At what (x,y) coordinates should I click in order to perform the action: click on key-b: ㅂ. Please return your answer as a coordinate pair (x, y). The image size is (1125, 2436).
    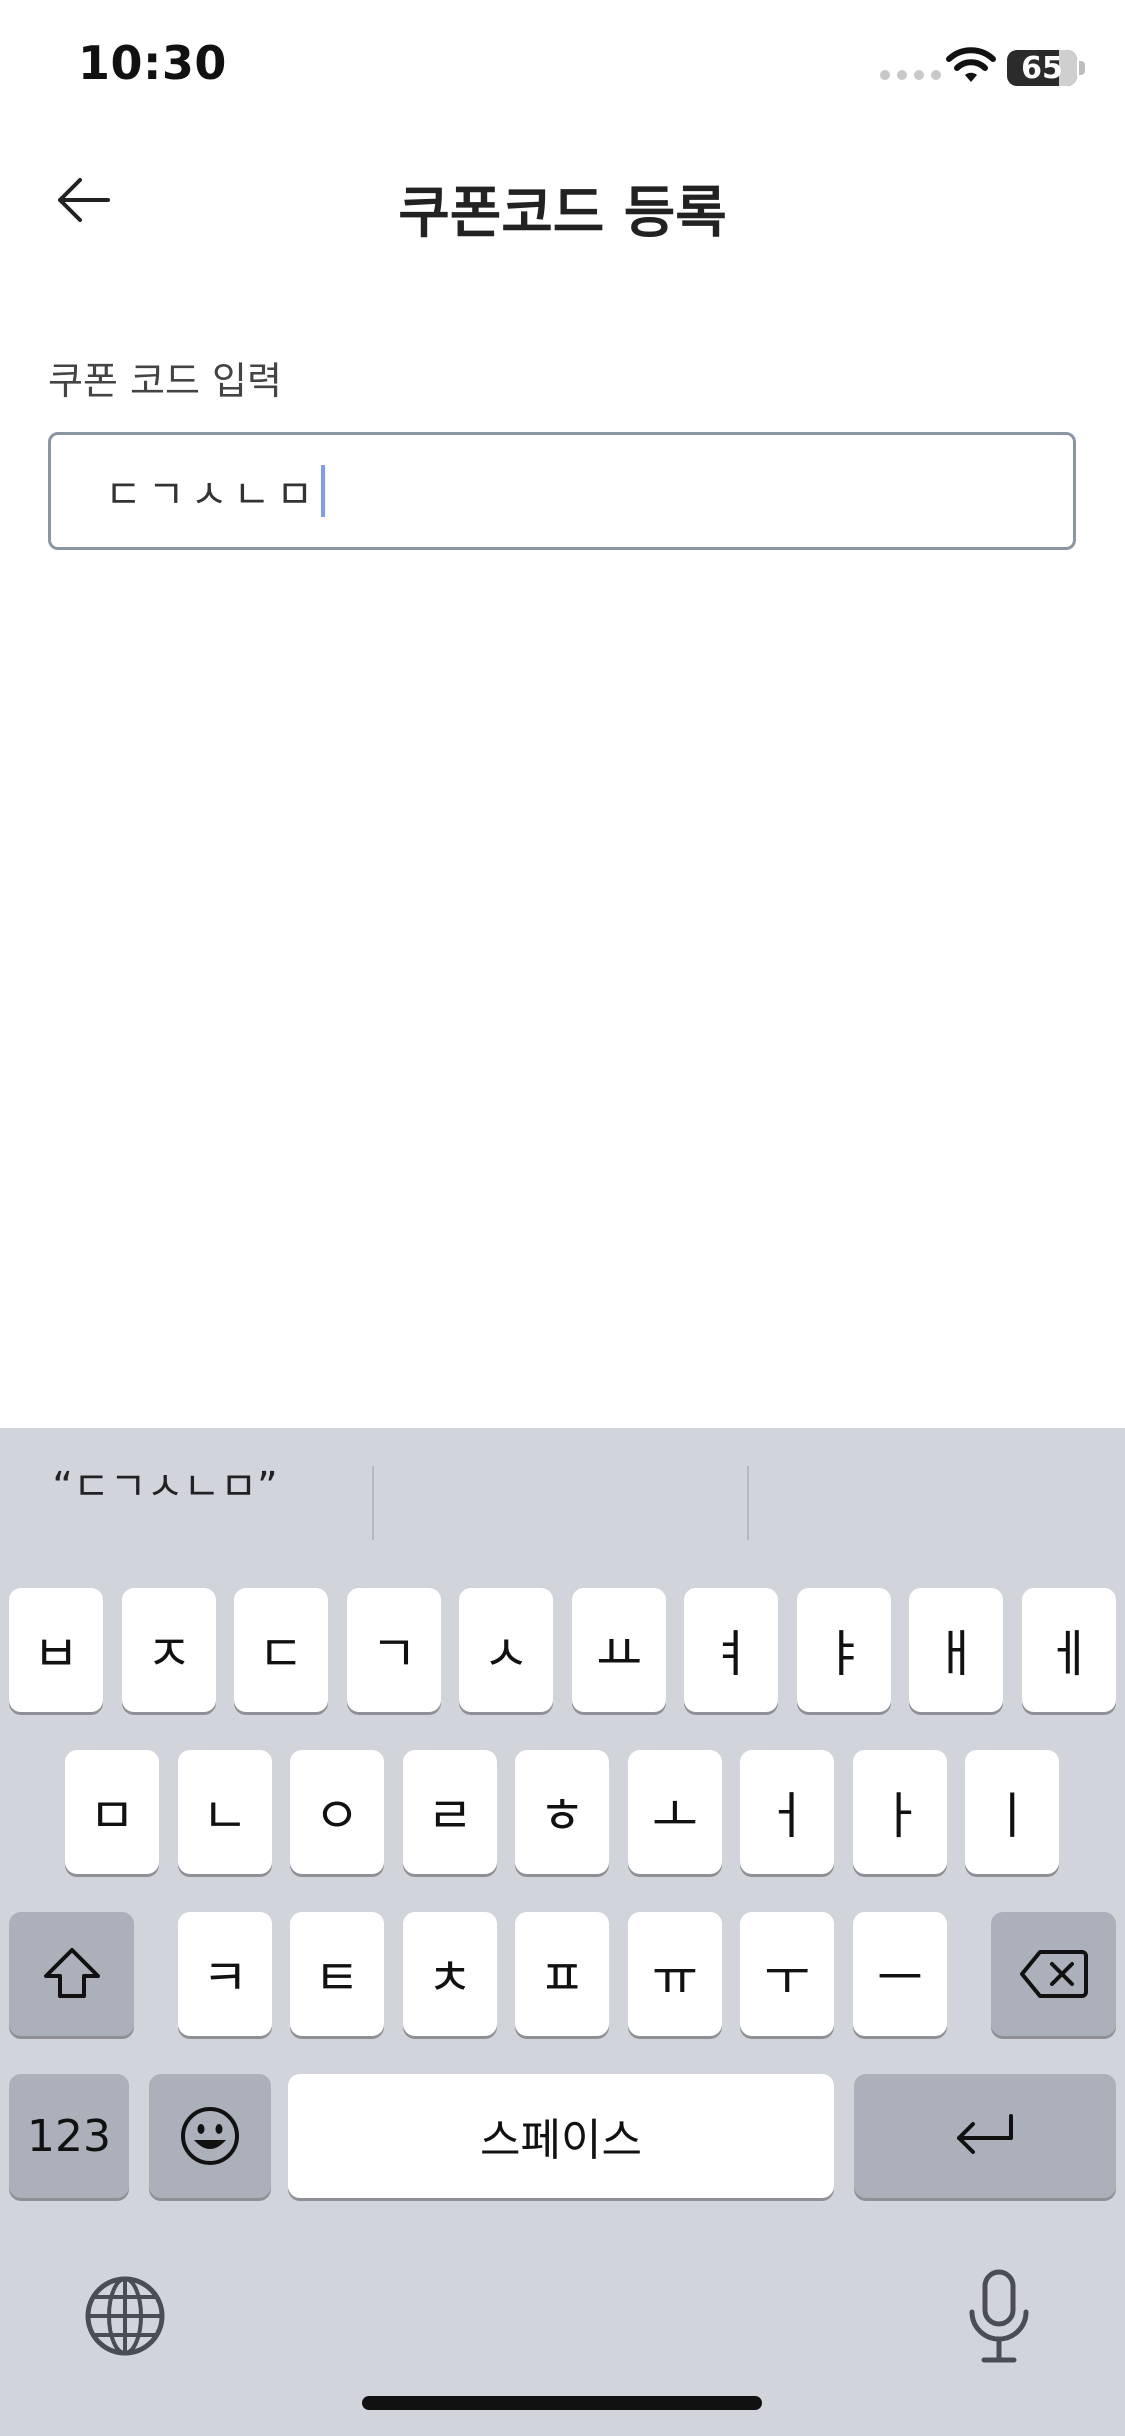
    Looking at the image, I should click on (56, 1650).